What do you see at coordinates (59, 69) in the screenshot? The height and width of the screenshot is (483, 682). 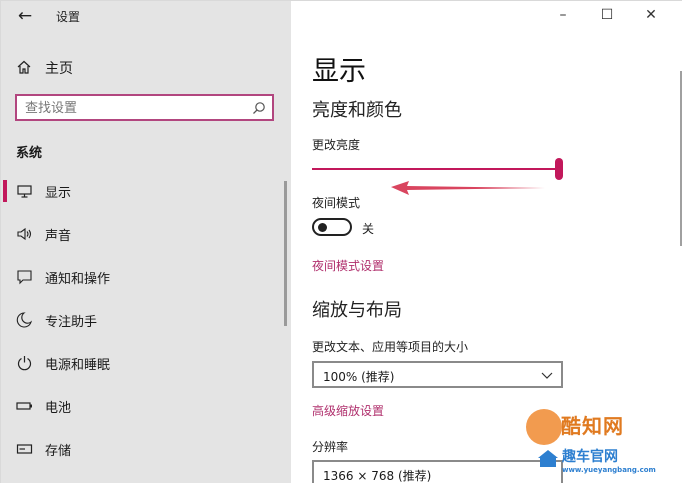 I see `sidebar-item-home-label: 主页` at bounding box center [59, 69].